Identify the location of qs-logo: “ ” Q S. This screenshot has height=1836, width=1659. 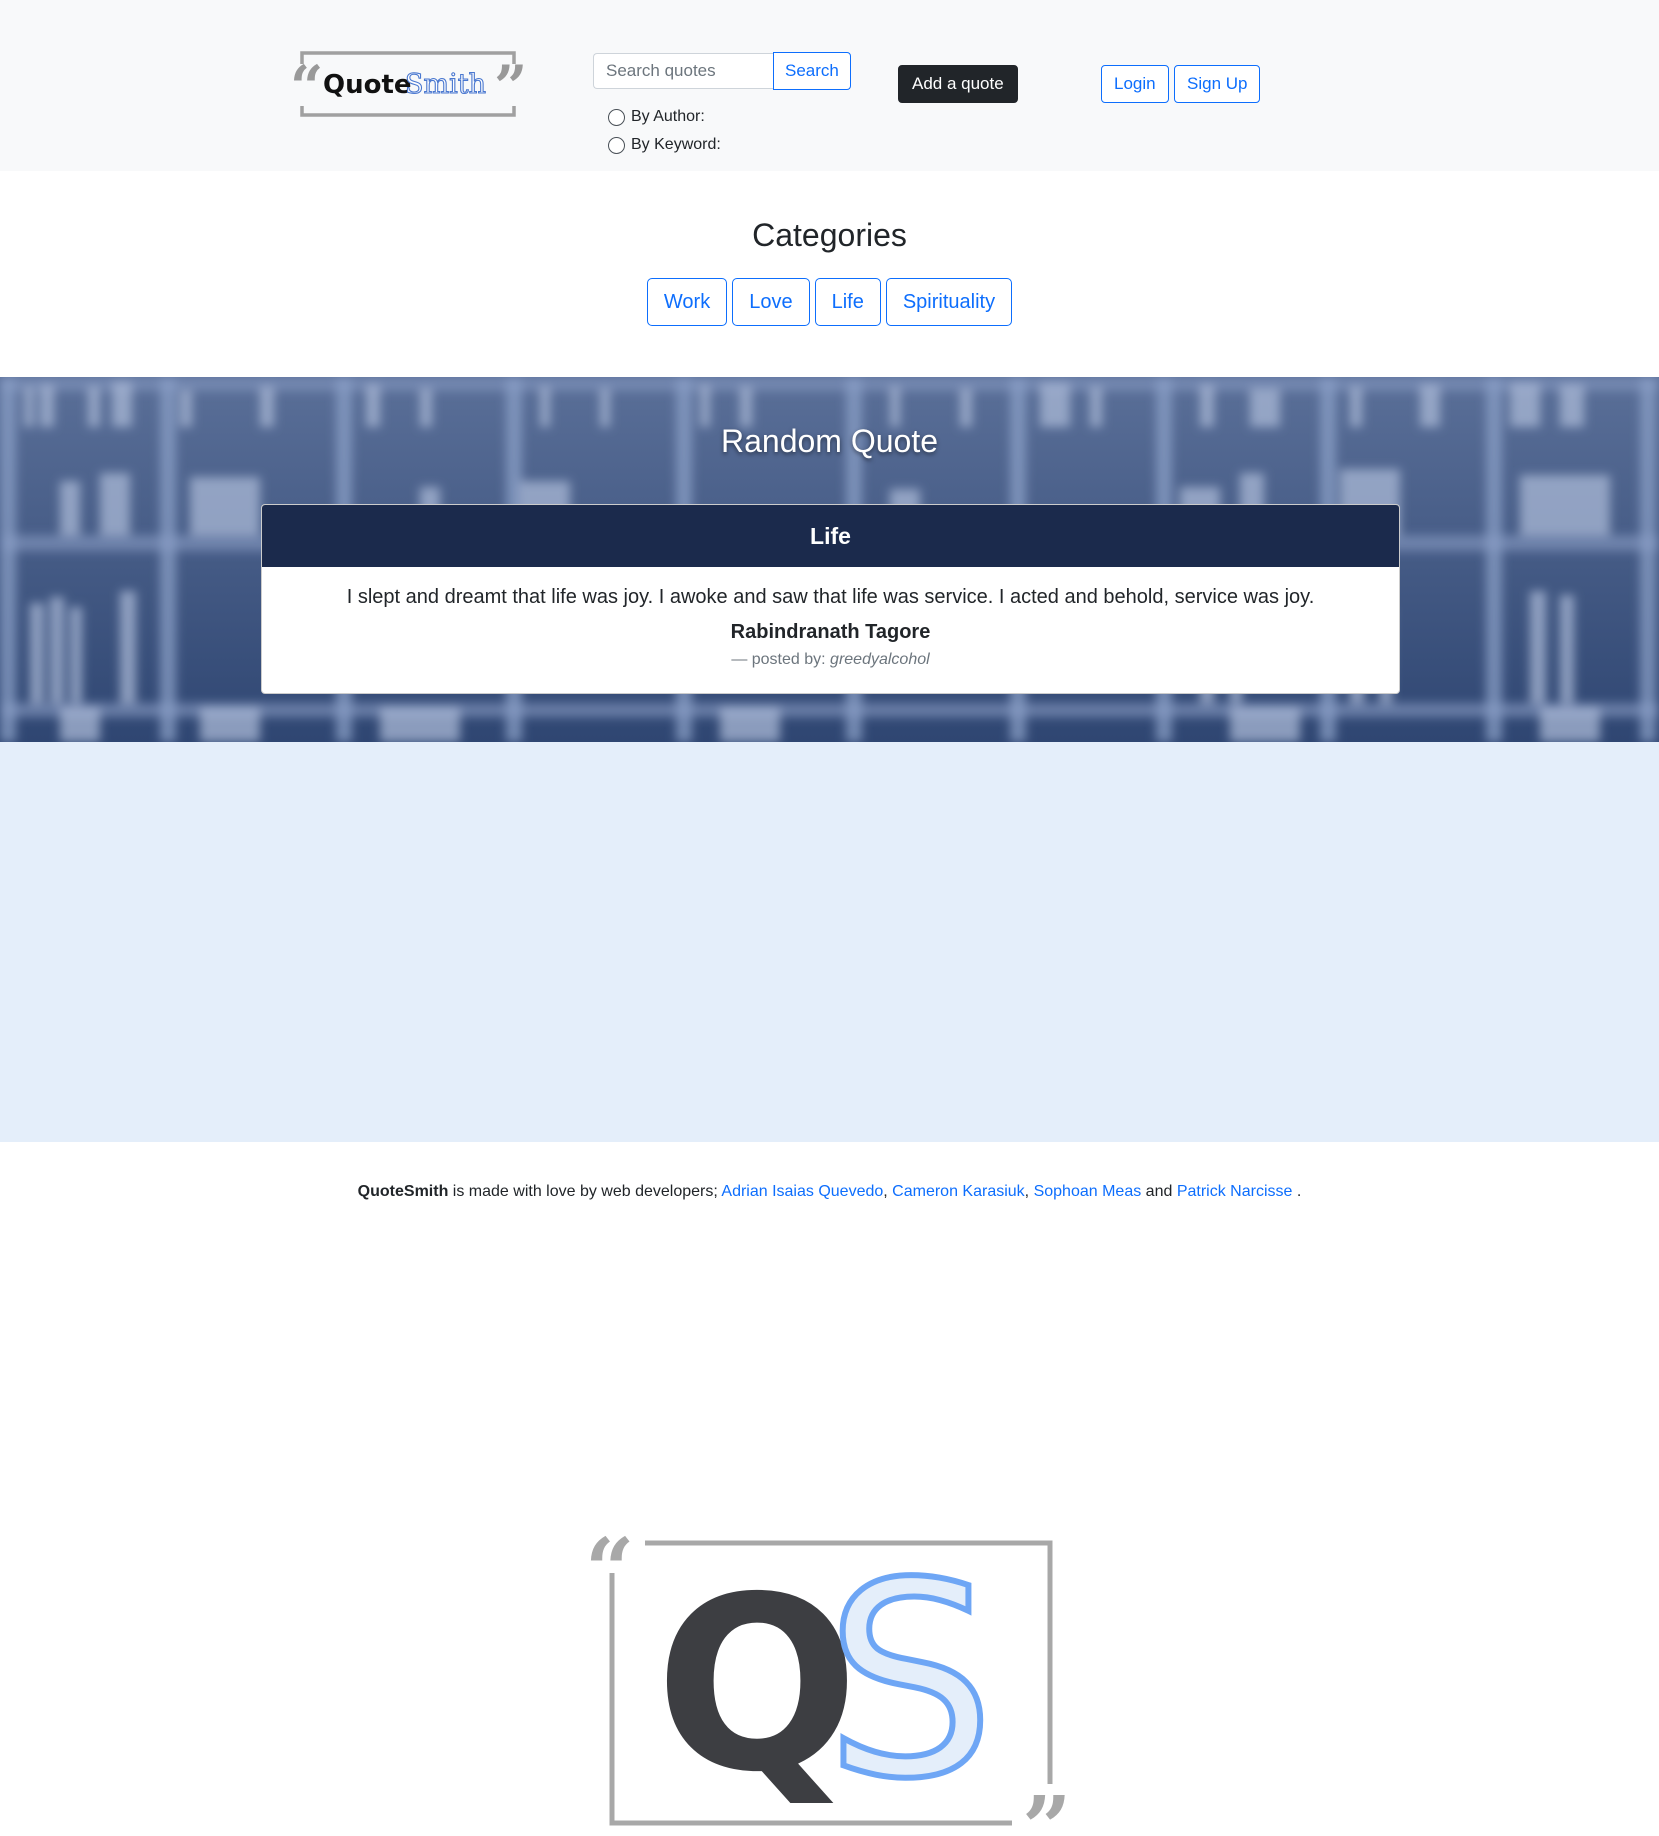
(828, 1681).